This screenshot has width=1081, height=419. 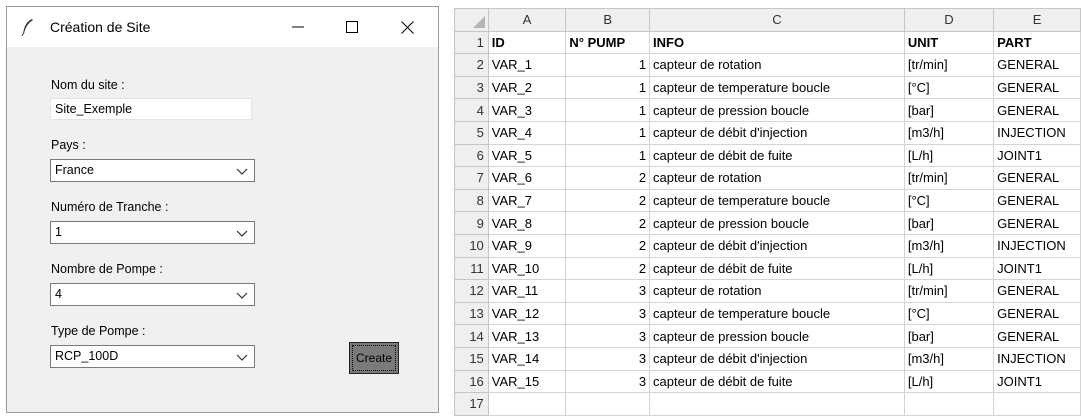 What do you see at coordinates (471, 381) in the screenshot?
I see `row-number: 16` at bounding box center [471, 381].